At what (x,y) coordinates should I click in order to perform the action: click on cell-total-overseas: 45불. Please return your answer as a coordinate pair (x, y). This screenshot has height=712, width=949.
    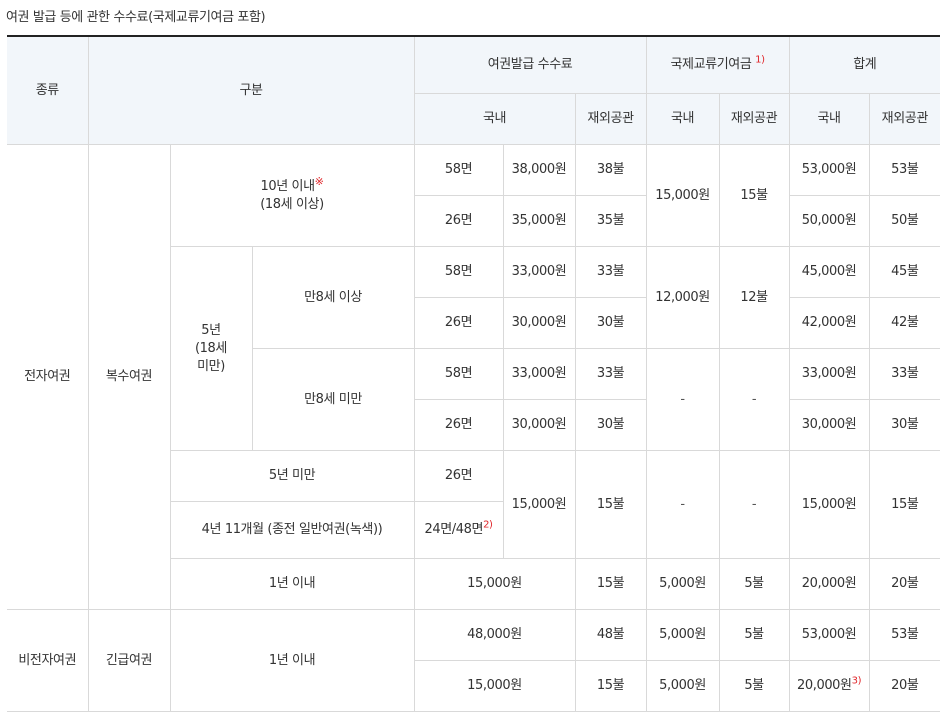
    Looking at the image, I should click on (904, 272).